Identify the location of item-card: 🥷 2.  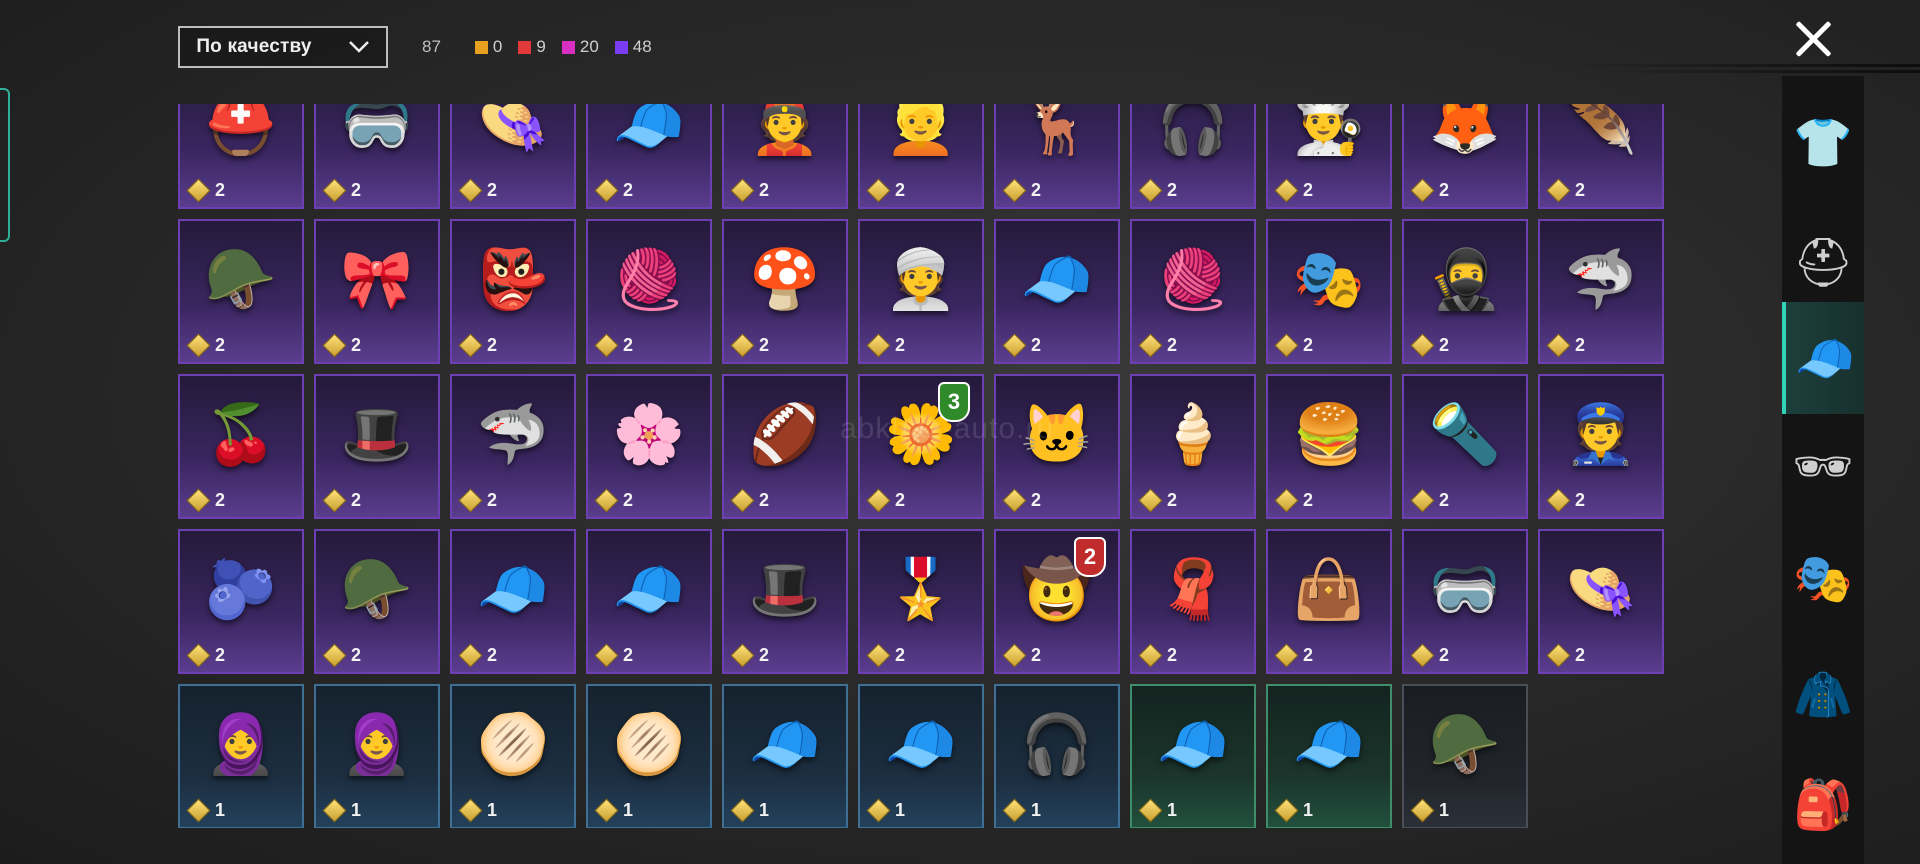
(1465, 291).